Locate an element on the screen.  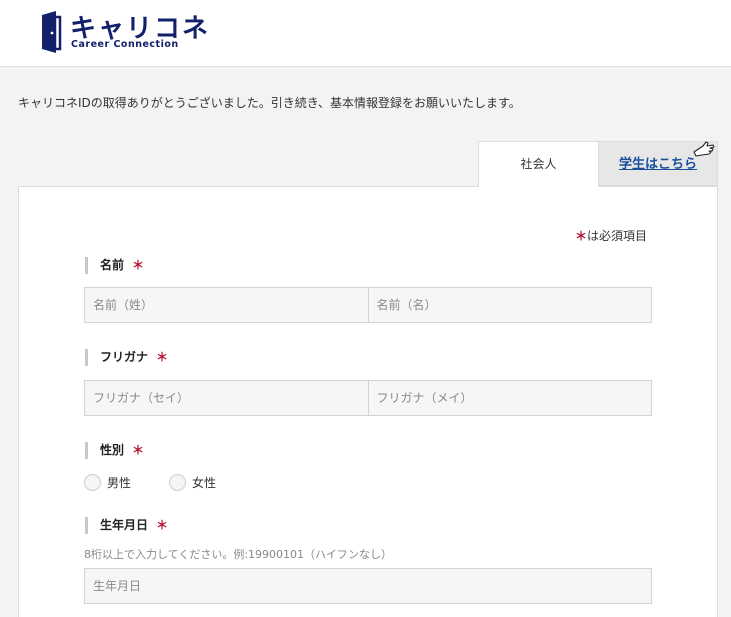
furigana-label: フリガナ ＊ is located at coordinates (126, 357).